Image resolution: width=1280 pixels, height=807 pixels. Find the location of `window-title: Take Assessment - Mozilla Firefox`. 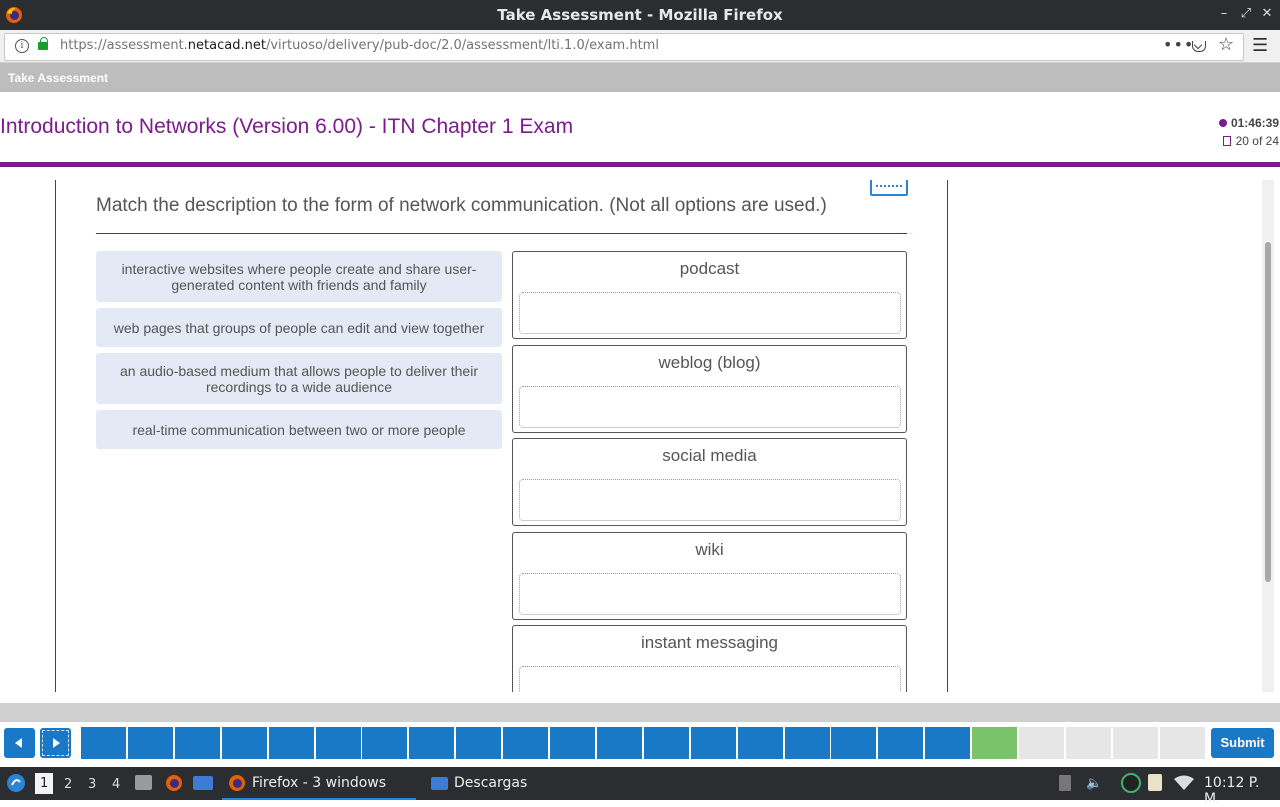

window-title: Take Assessment - Mozilla Firefox is located at coordinates (640, 15).